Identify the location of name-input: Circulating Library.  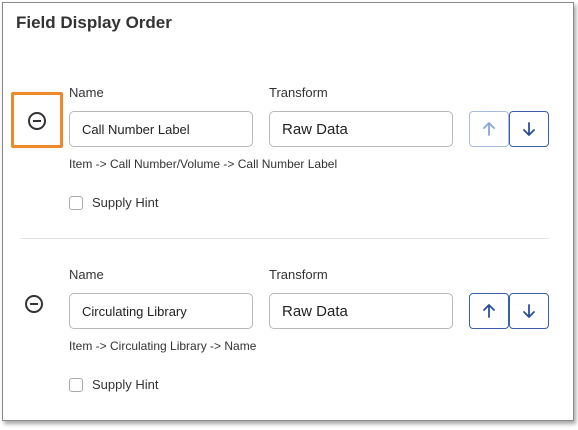
(161, 311).